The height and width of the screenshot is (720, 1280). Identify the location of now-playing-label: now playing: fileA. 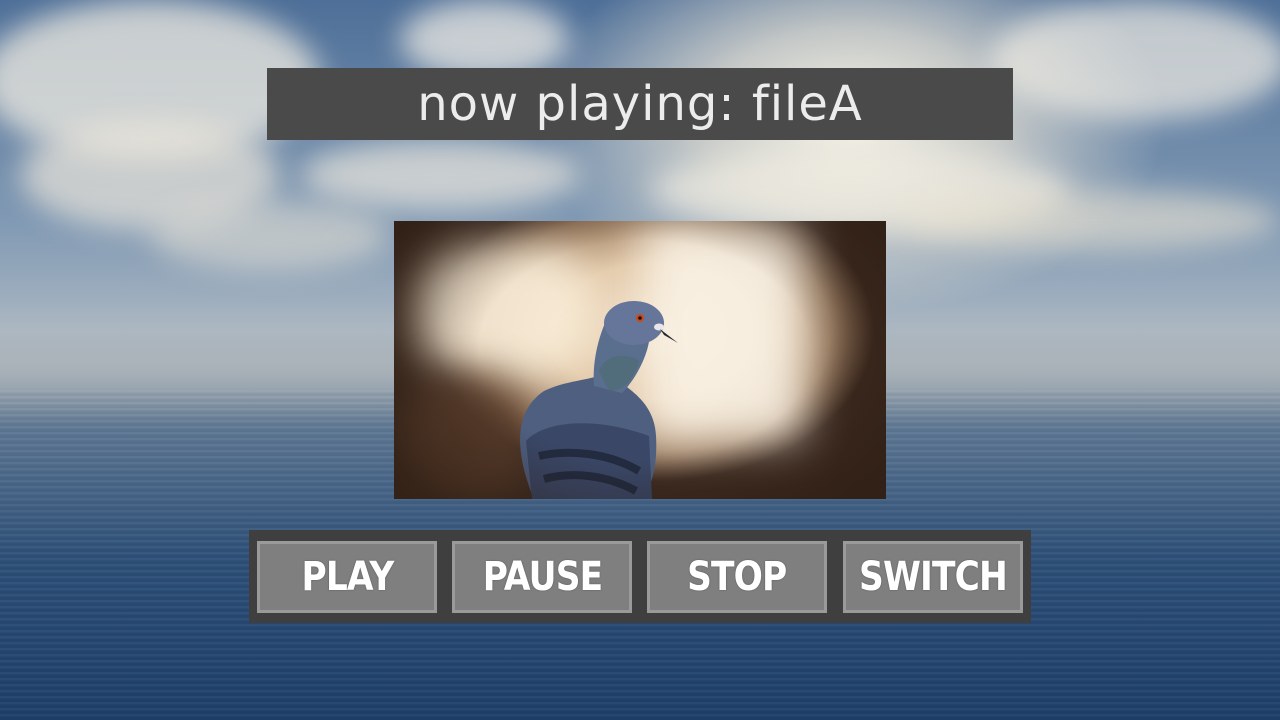
(640, 104).